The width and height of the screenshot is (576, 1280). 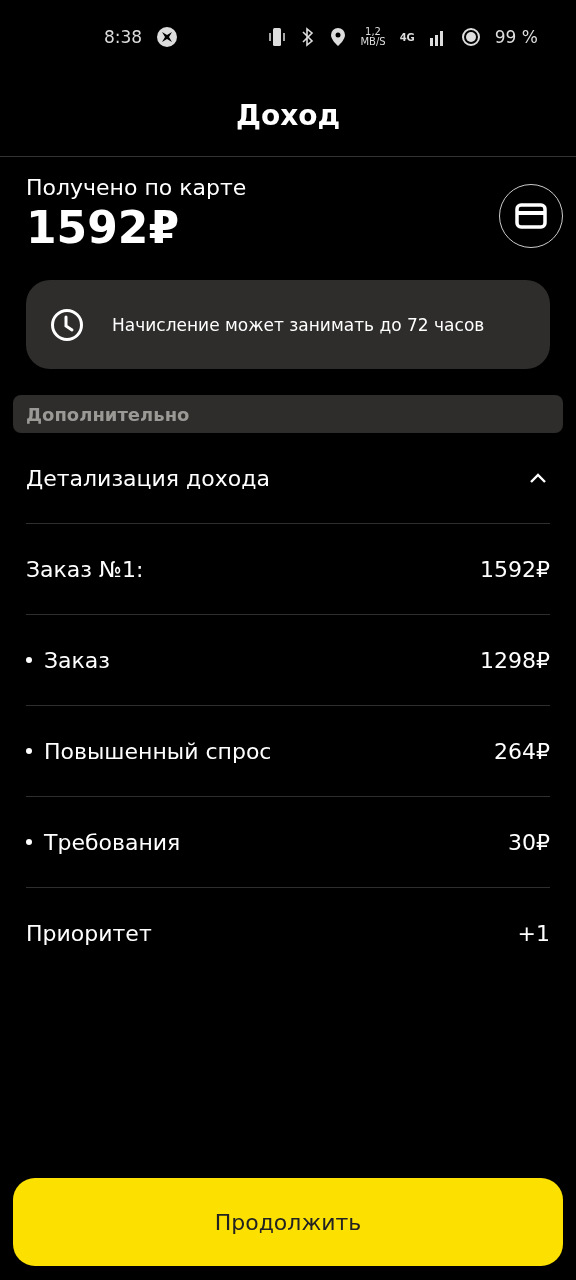 I want to click on summary-label: Получено по карте, so click(x=137, y=187).